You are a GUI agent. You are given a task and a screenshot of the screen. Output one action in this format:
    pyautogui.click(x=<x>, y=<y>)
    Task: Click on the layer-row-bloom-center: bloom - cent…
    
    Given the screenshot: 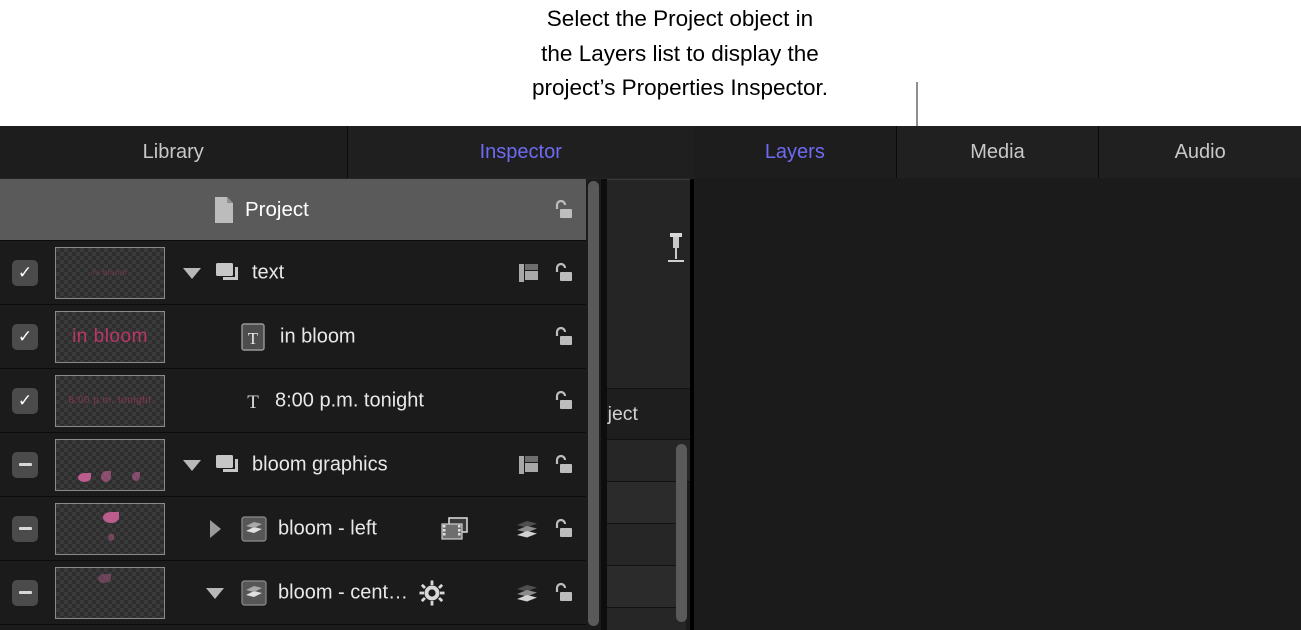 What is the action you would take?
    pyautogui.click(x=293, y=593)
    